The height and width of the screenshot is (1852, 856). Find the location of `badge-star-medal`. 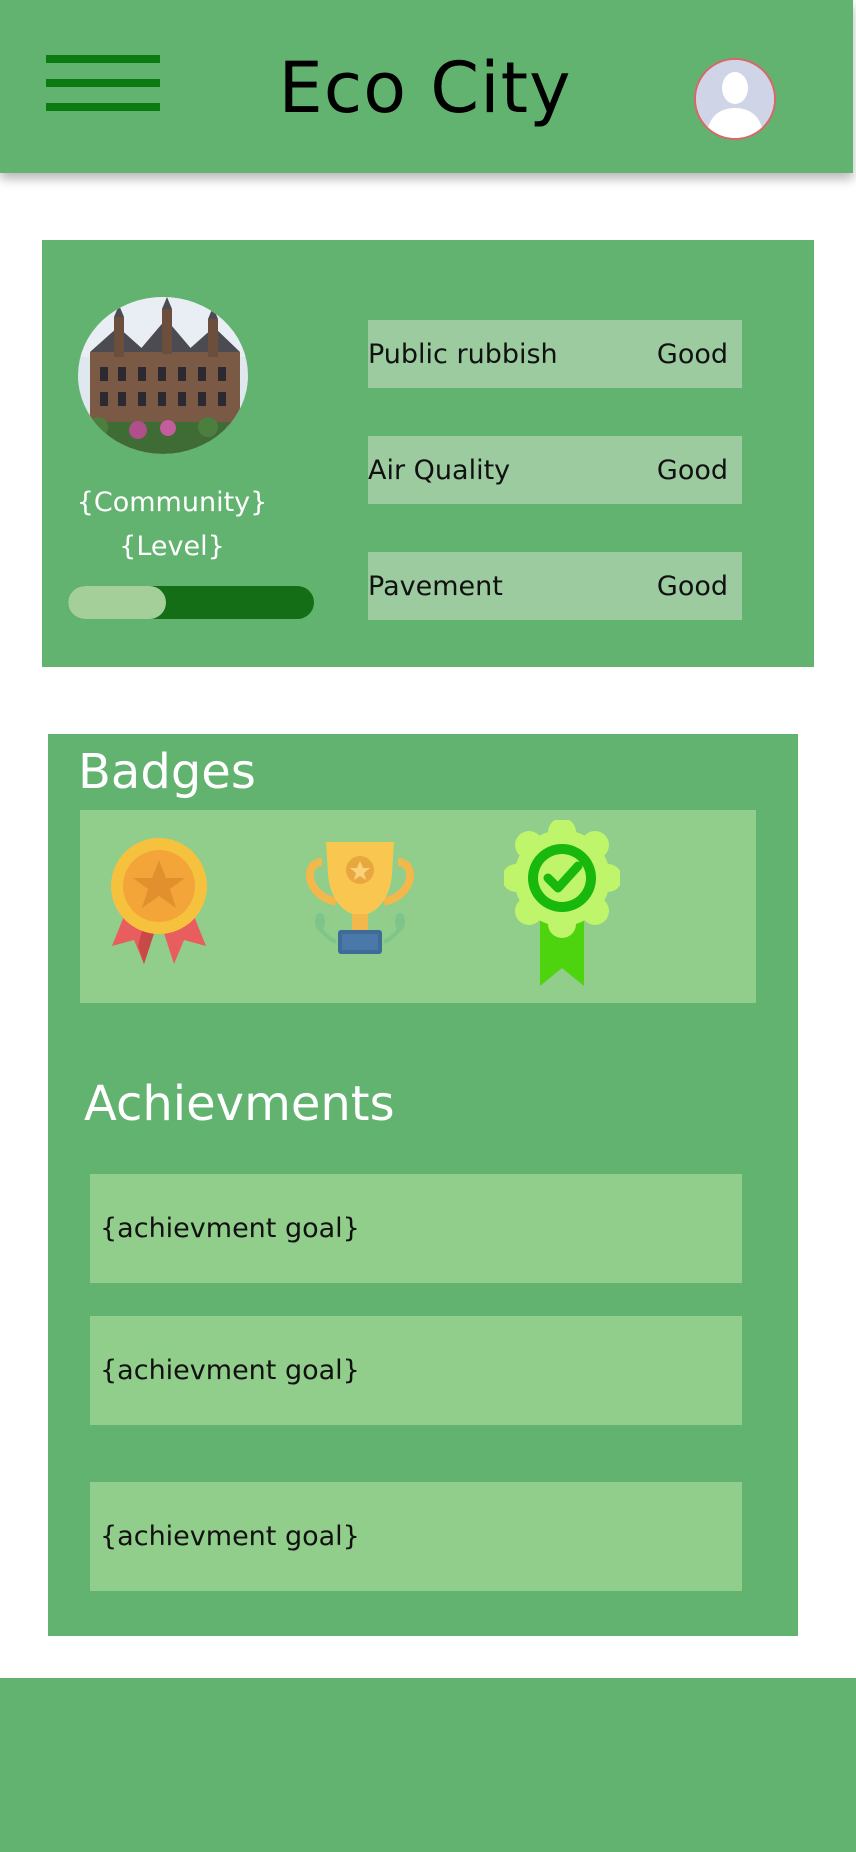

badge-star-medal is located at coordinates (159, 903).